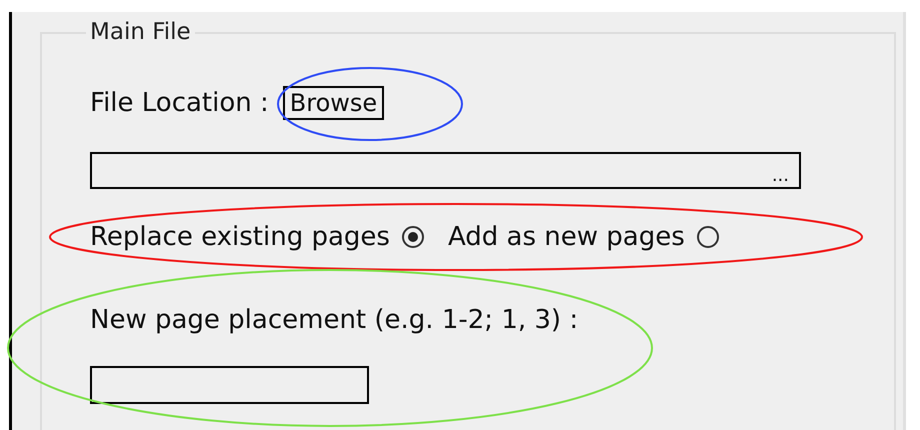 Image resolution: width=920 pixels, height=430 pixels. Describe the element at coordinates (229, 385) in the screenshot. I see `placement-field` at that location.